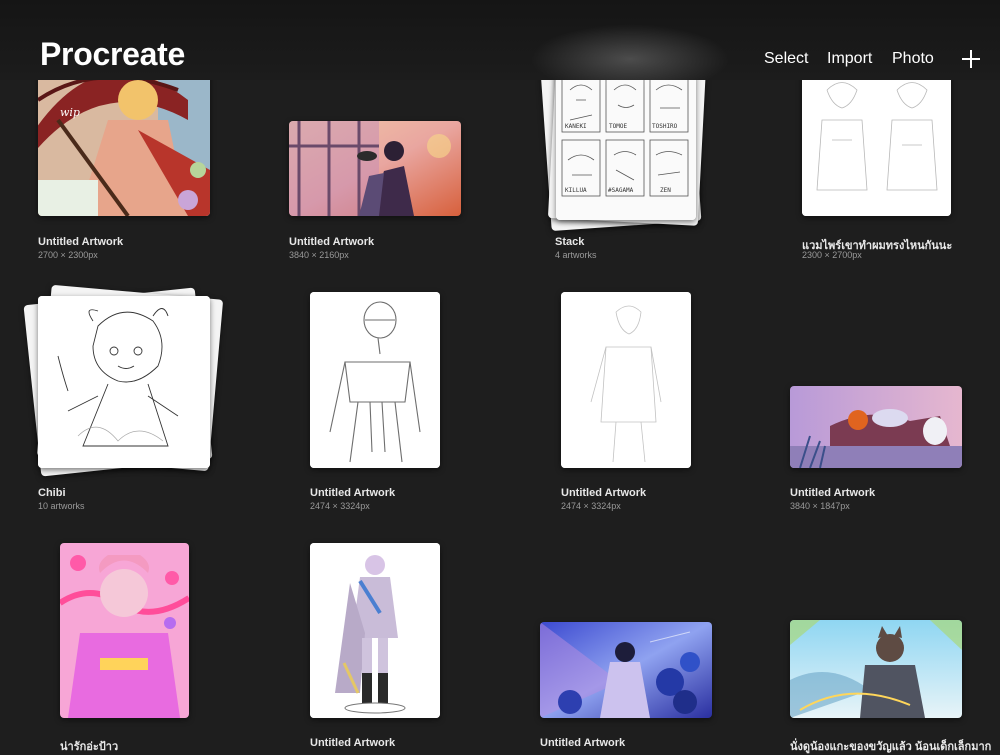 The image size is (1000, 755). What do you see at coordinates (61, 506) in the screenshot?
I see `stack-count: 10 artworks` at bounding box center [61, 506].